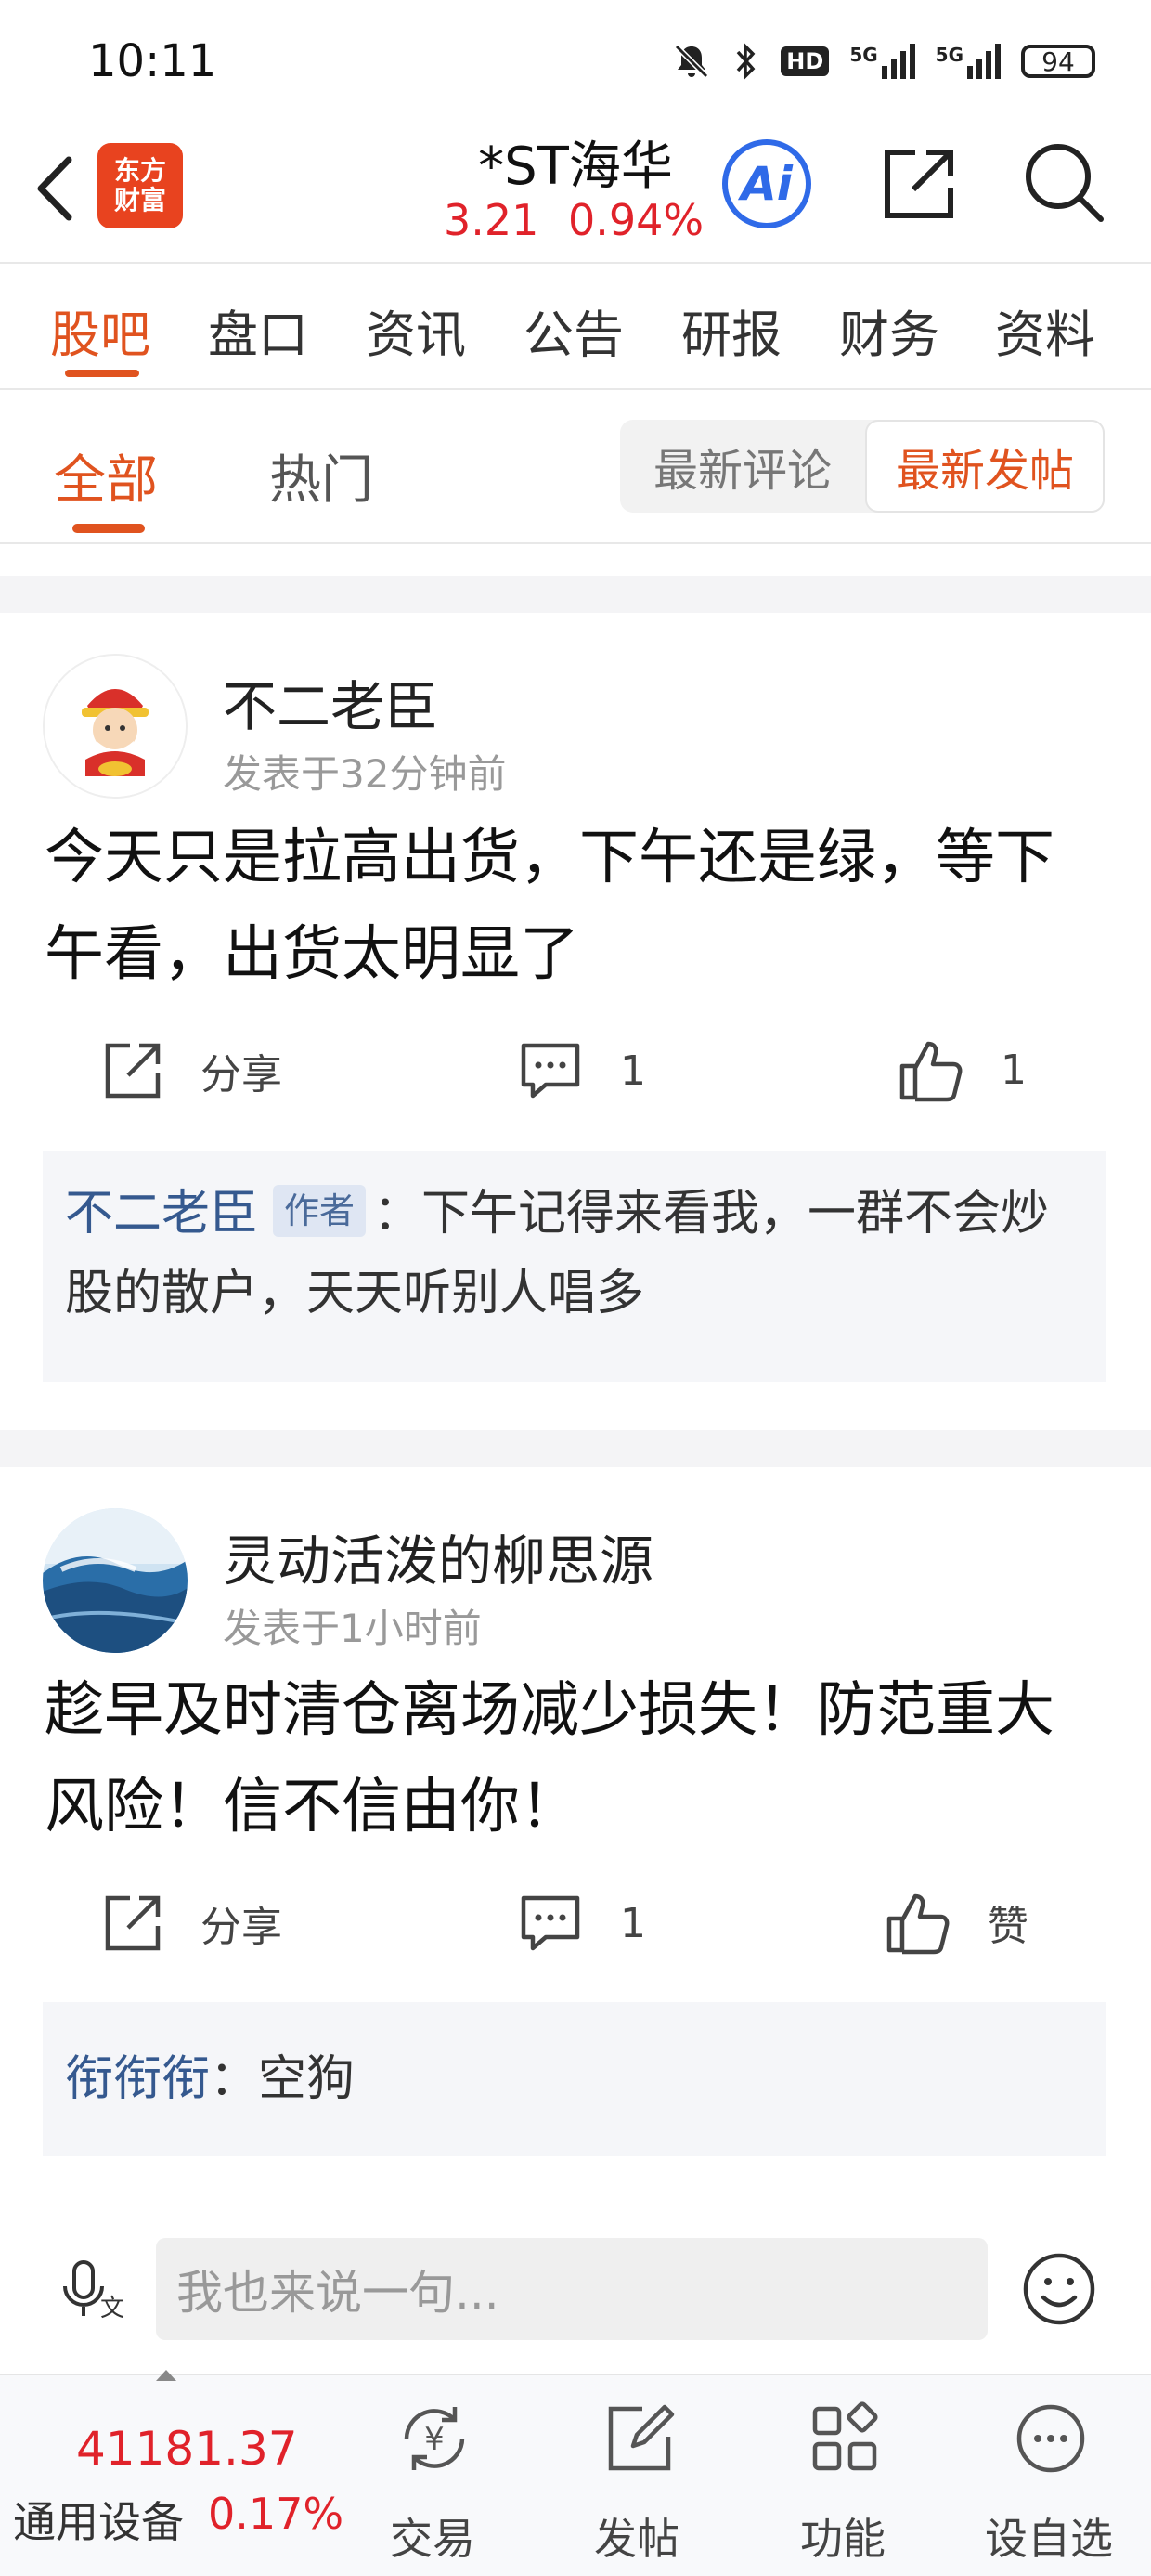 The height and width of the screenshot is (2576, 1151). Describe the element at coordinates (742, 466) in the screenshot. I see `sort-latest-comment: 最新评论` at that location.